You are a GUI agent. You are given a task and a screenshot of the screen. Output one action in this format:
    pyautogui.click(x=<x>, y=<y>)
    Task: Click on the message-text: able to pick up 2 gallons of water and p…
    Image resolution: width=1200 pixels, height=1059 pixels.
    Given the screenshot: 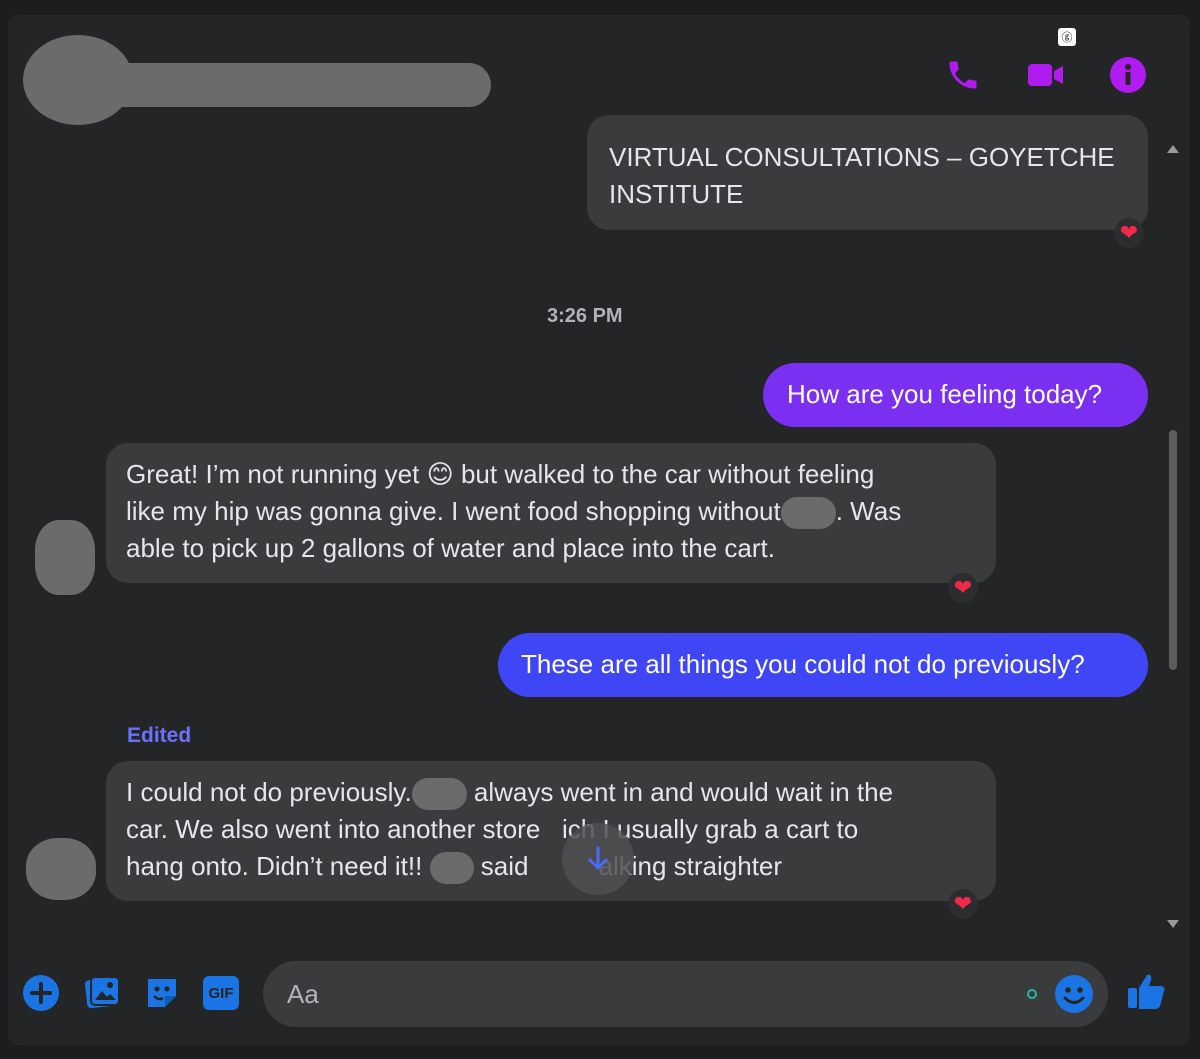 What is the action you would take?
    pyautogui.click(x=450, y=548)
    